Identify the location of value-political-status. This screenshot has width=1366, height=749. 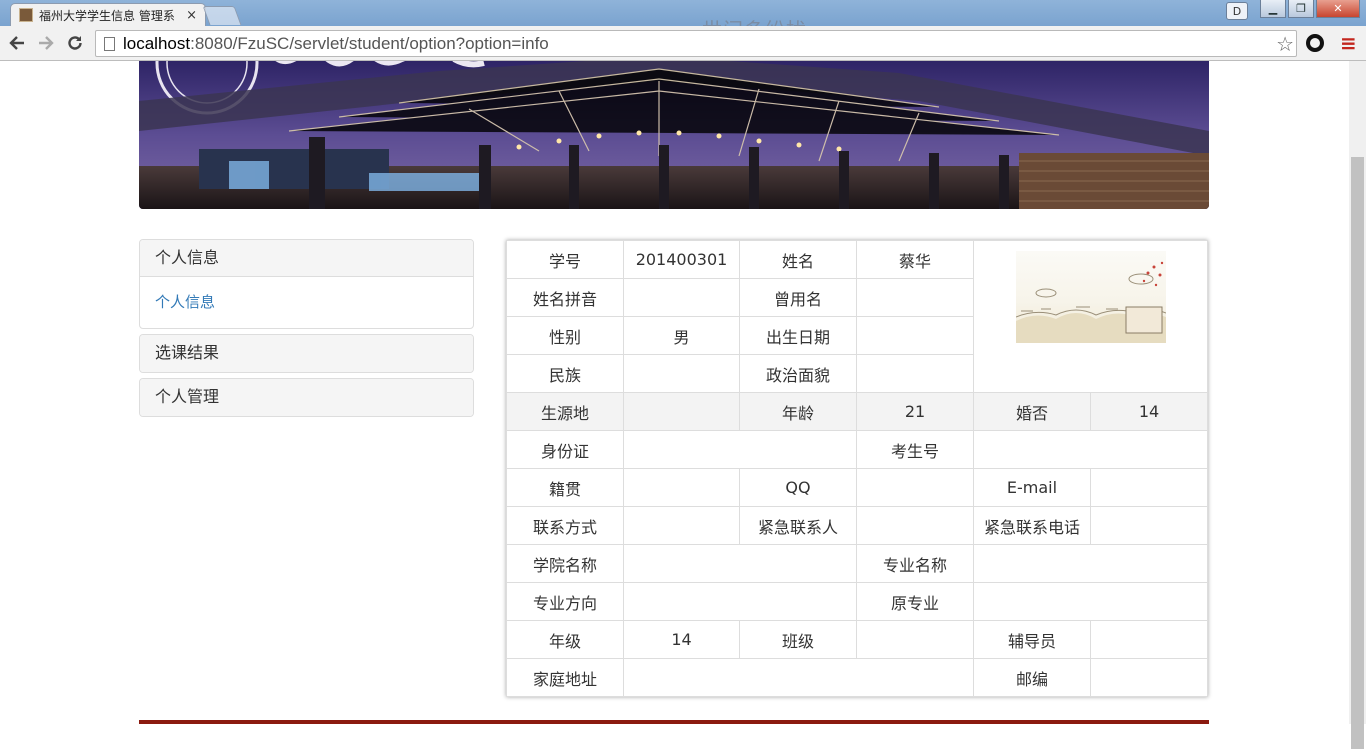
(915, 373).